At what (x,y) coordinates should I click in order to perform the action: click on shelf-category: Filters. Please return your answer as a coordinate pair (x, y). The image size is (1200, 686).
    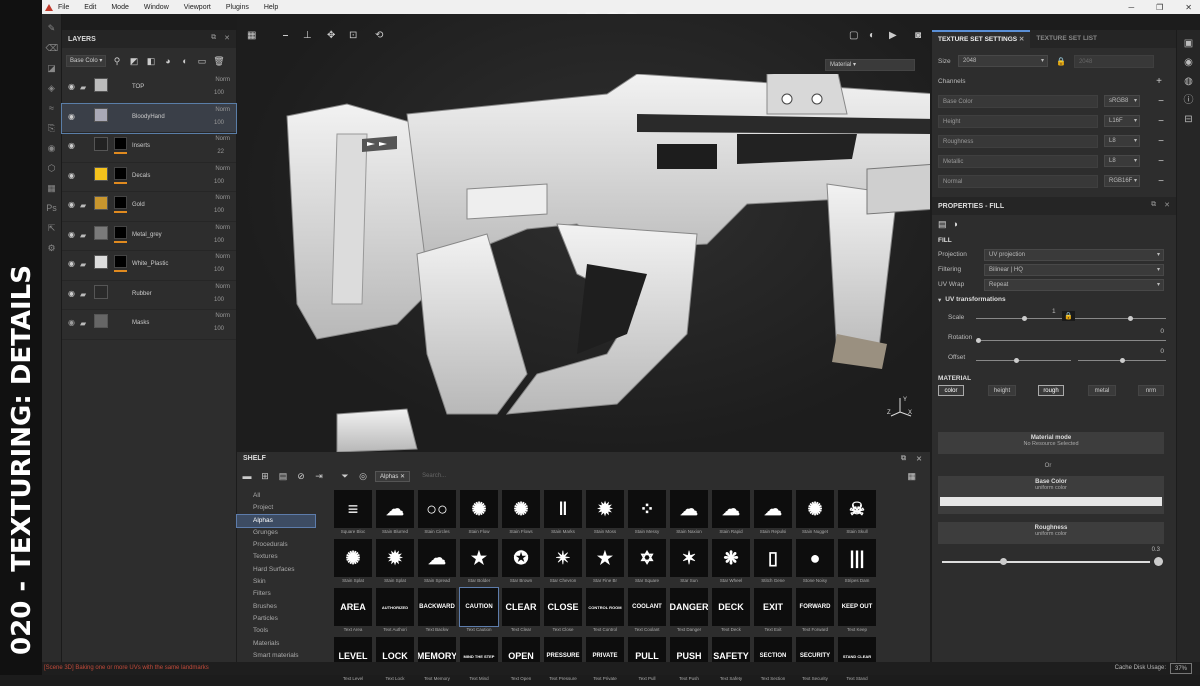
    Looking at the image, I should click on (278, 594).